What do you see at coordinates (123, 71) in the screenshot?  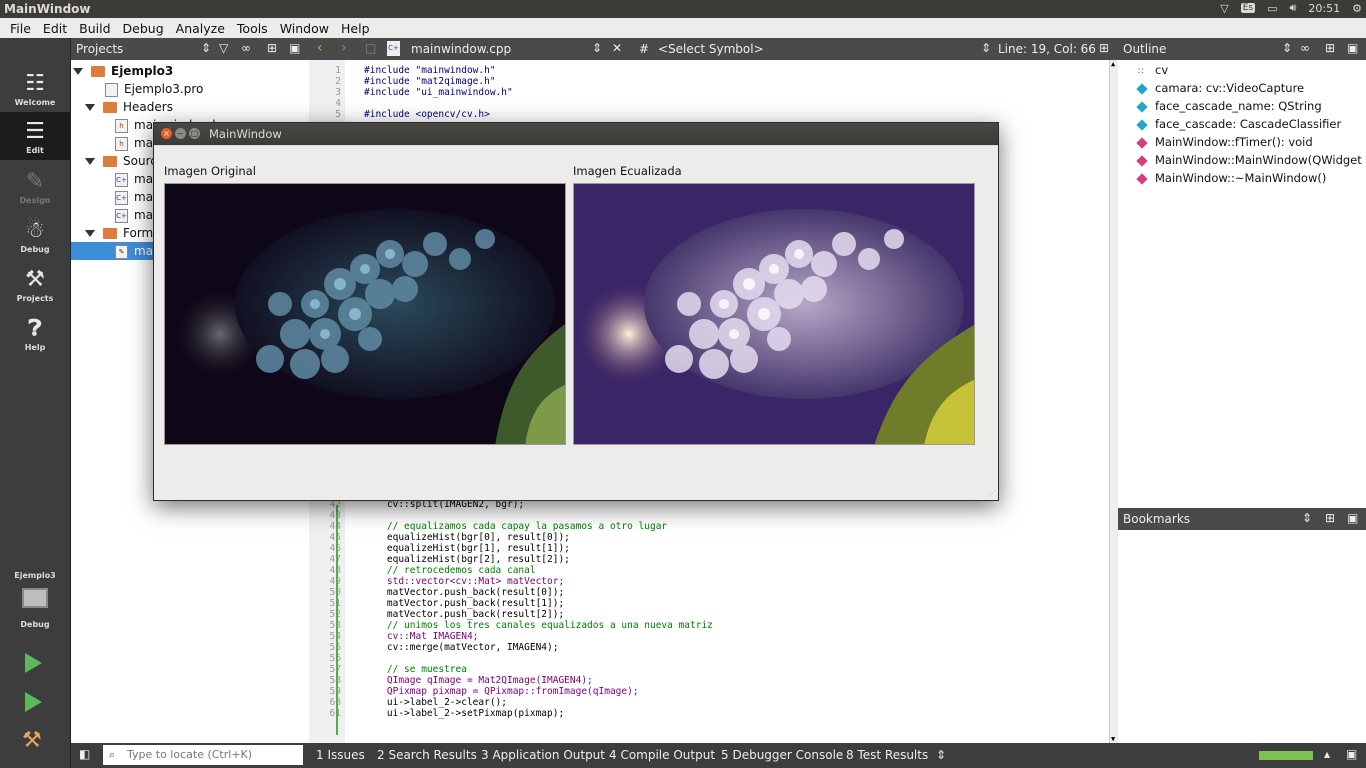 I see `tree-item-project: Ejemplo3` at bounding box center [123, 71].